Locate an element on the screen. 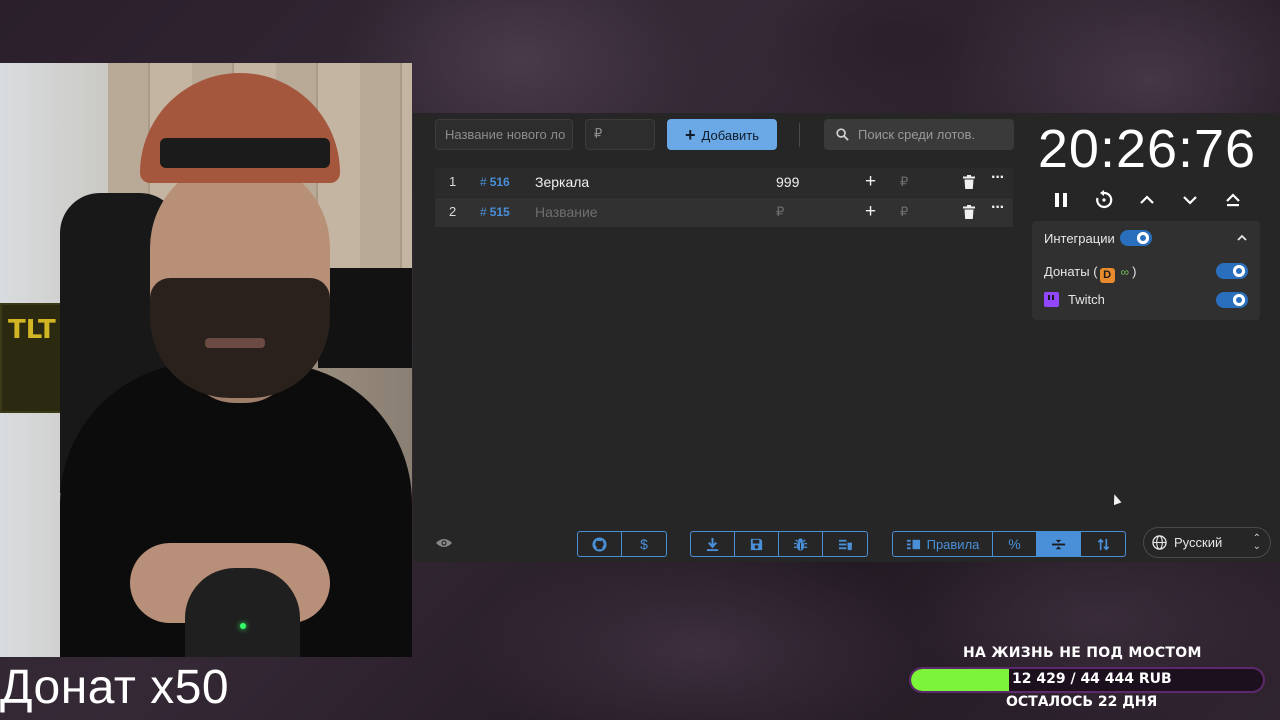 This screenshot has height=720, width=1280. download-button is located at coordinates (713, 544).